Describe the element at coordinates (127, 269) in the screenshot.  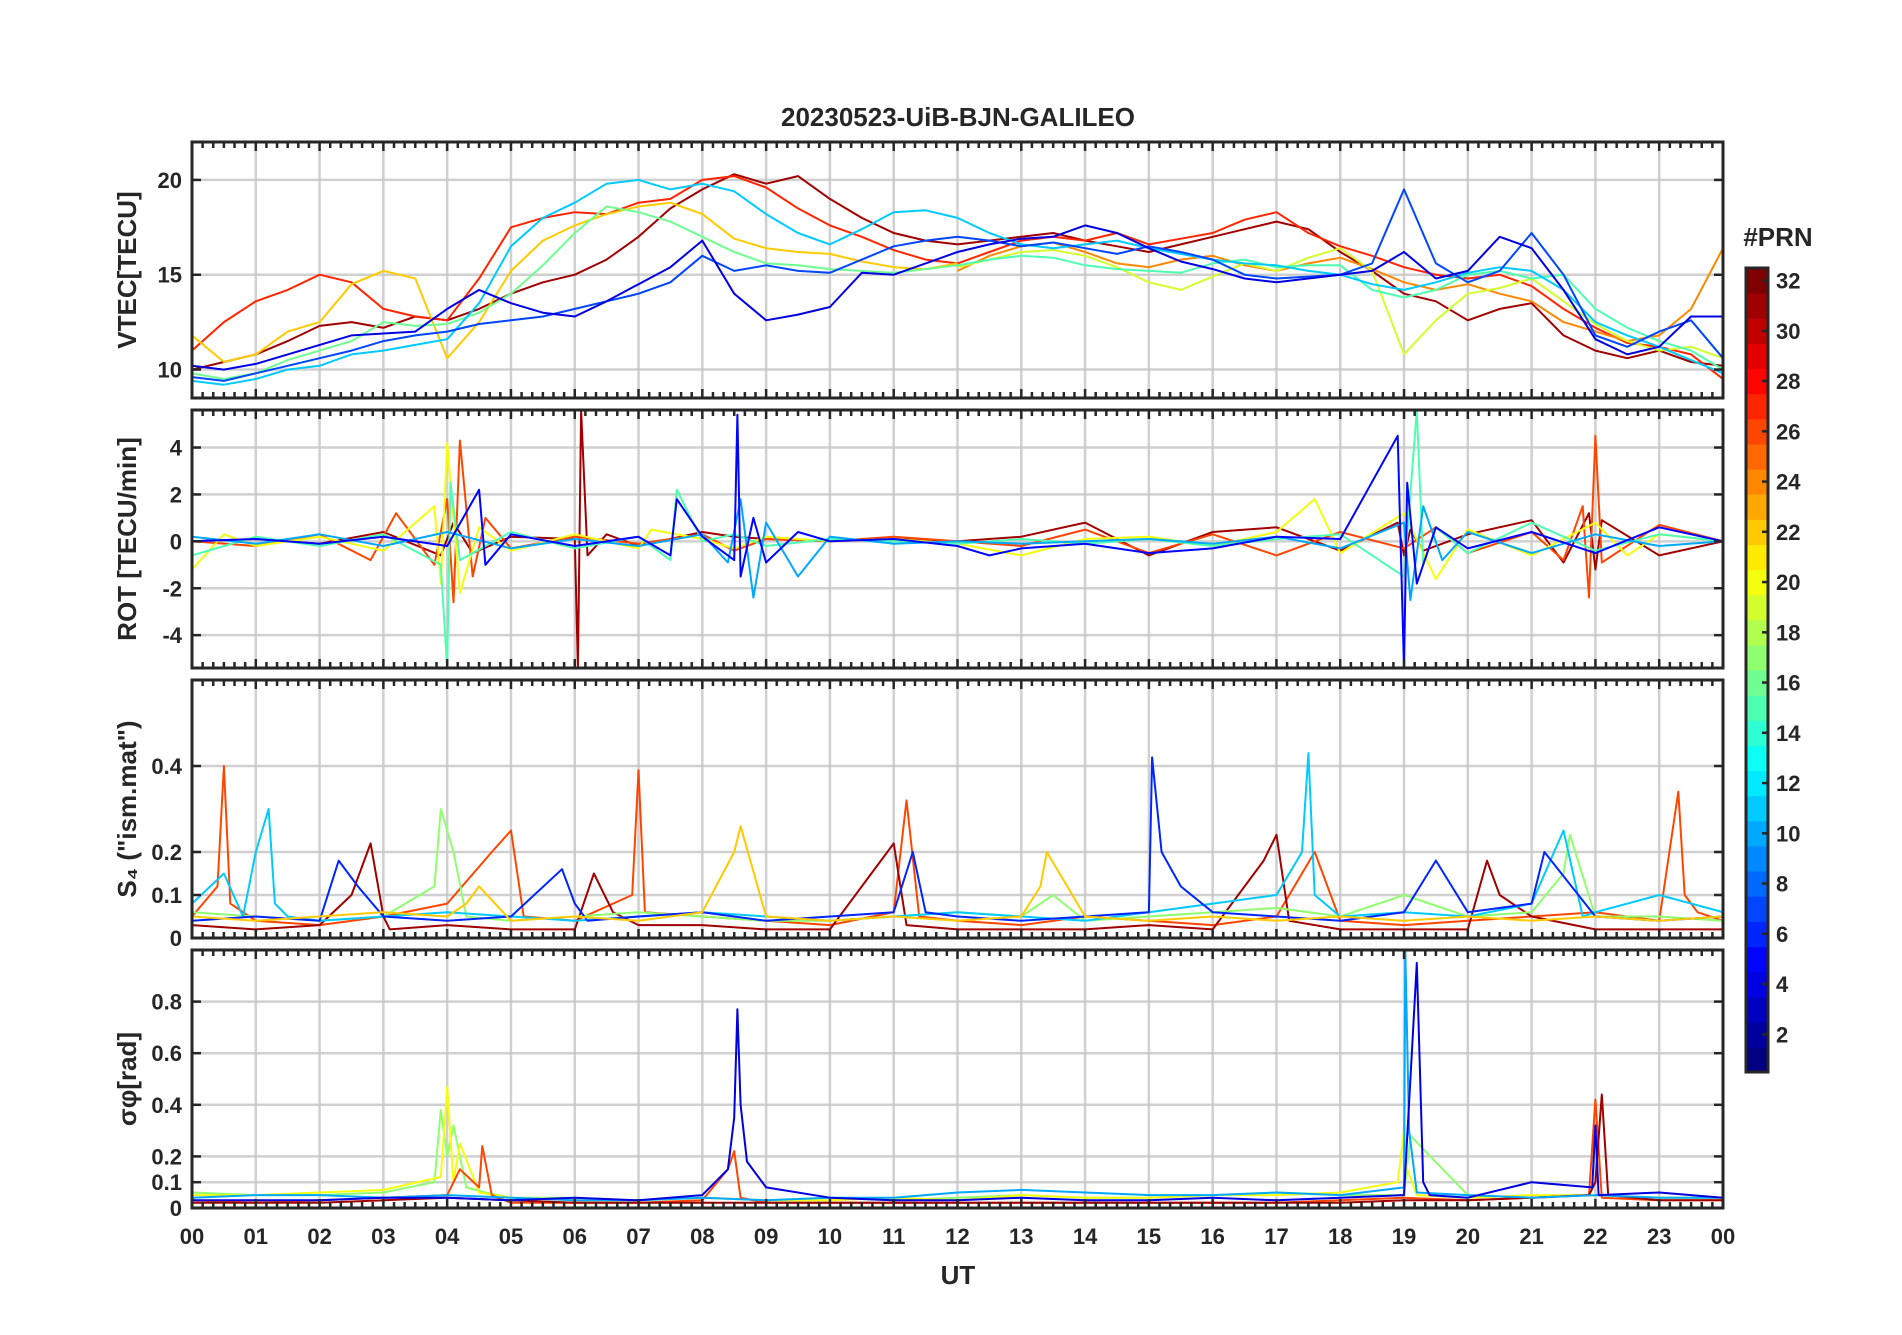
I see `y-axis-label: VTEC[TECU]` at that location.